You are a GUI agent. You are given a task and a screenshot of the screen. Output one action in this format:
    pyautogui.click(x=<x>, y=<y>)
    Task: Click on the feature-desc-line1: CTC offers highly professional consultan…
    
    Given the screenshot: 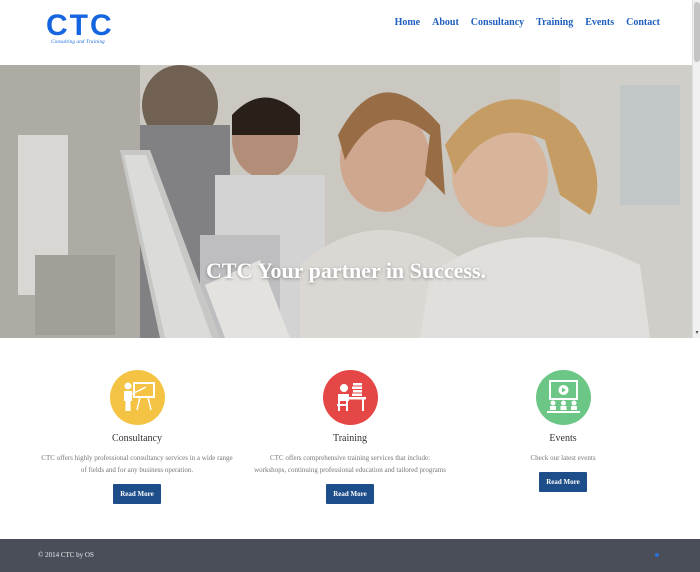 What is the action you would take?
    pyautogui.click(x=137, y=458)
    